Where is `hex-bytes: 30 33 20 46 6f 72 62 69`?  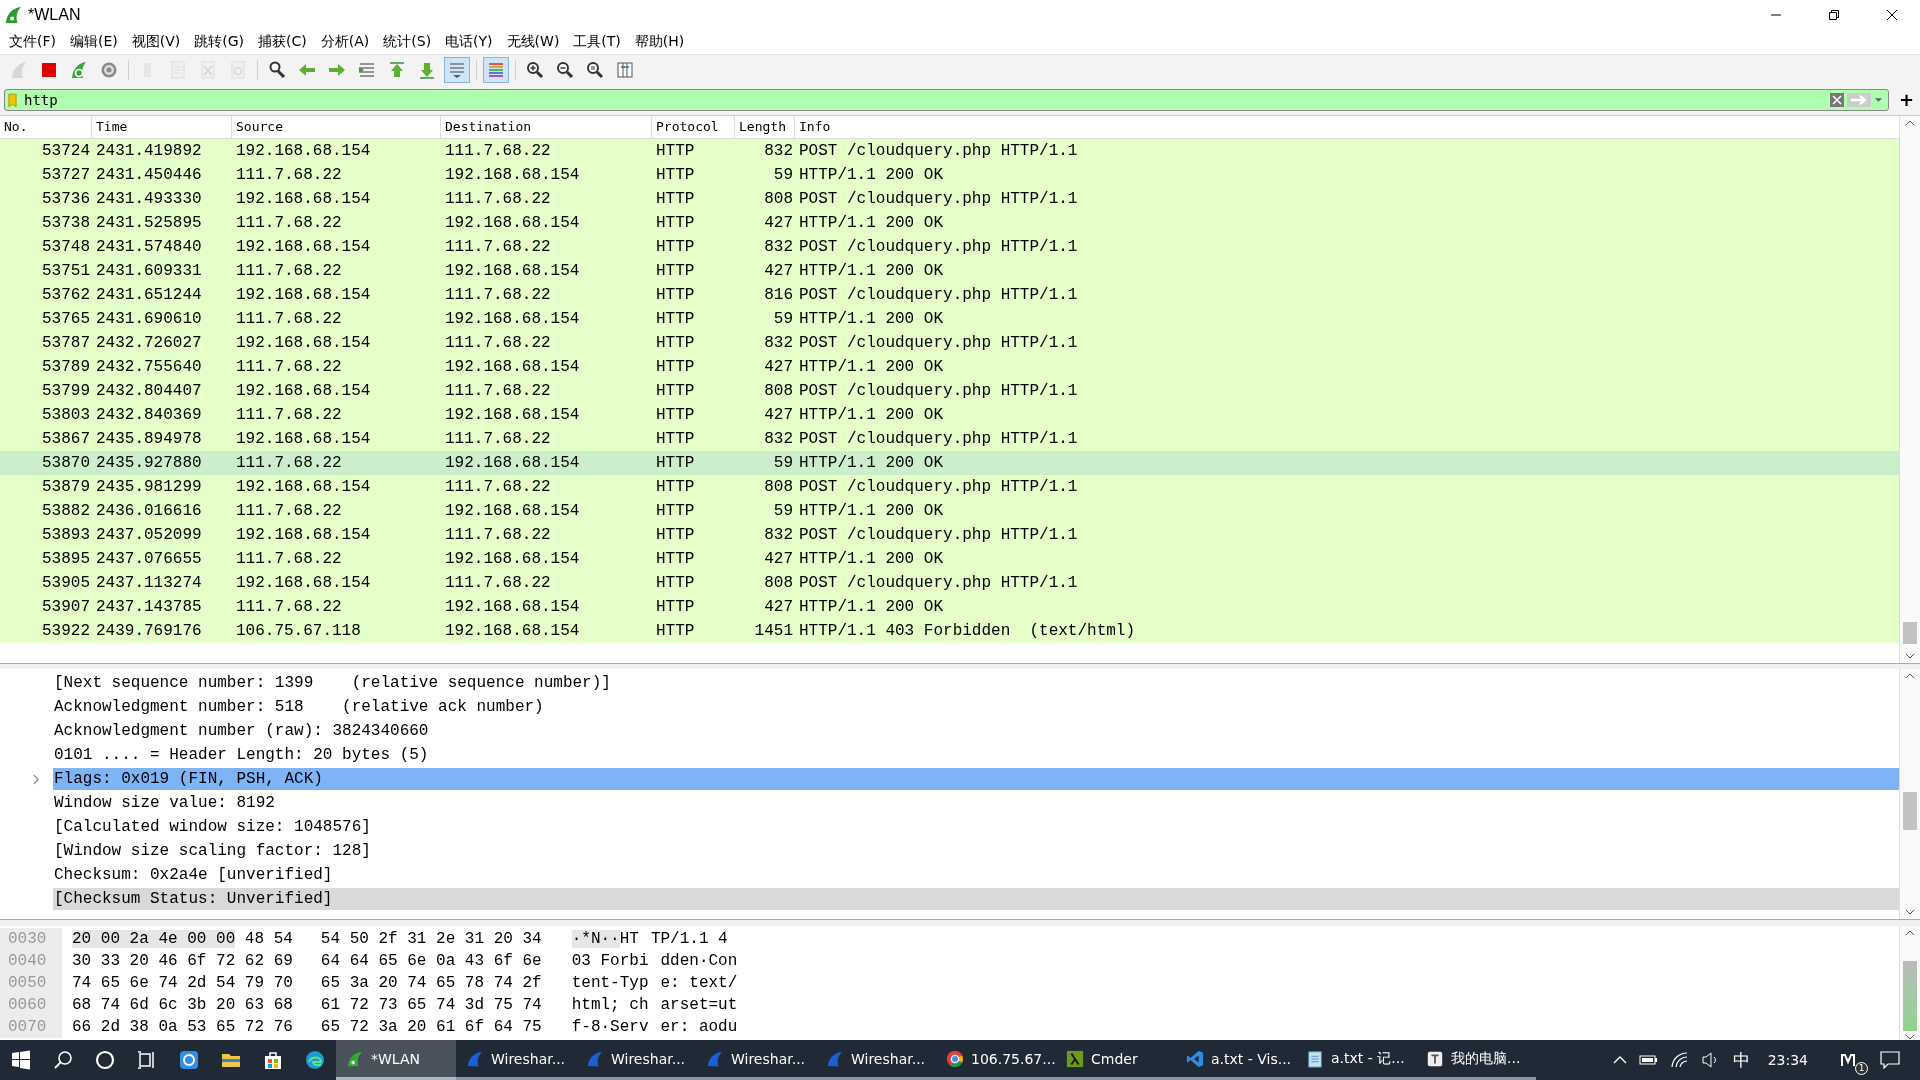
hex-bytes: 30 33 20 46 6f 72 62 69 is located at coordinates (182, 961).